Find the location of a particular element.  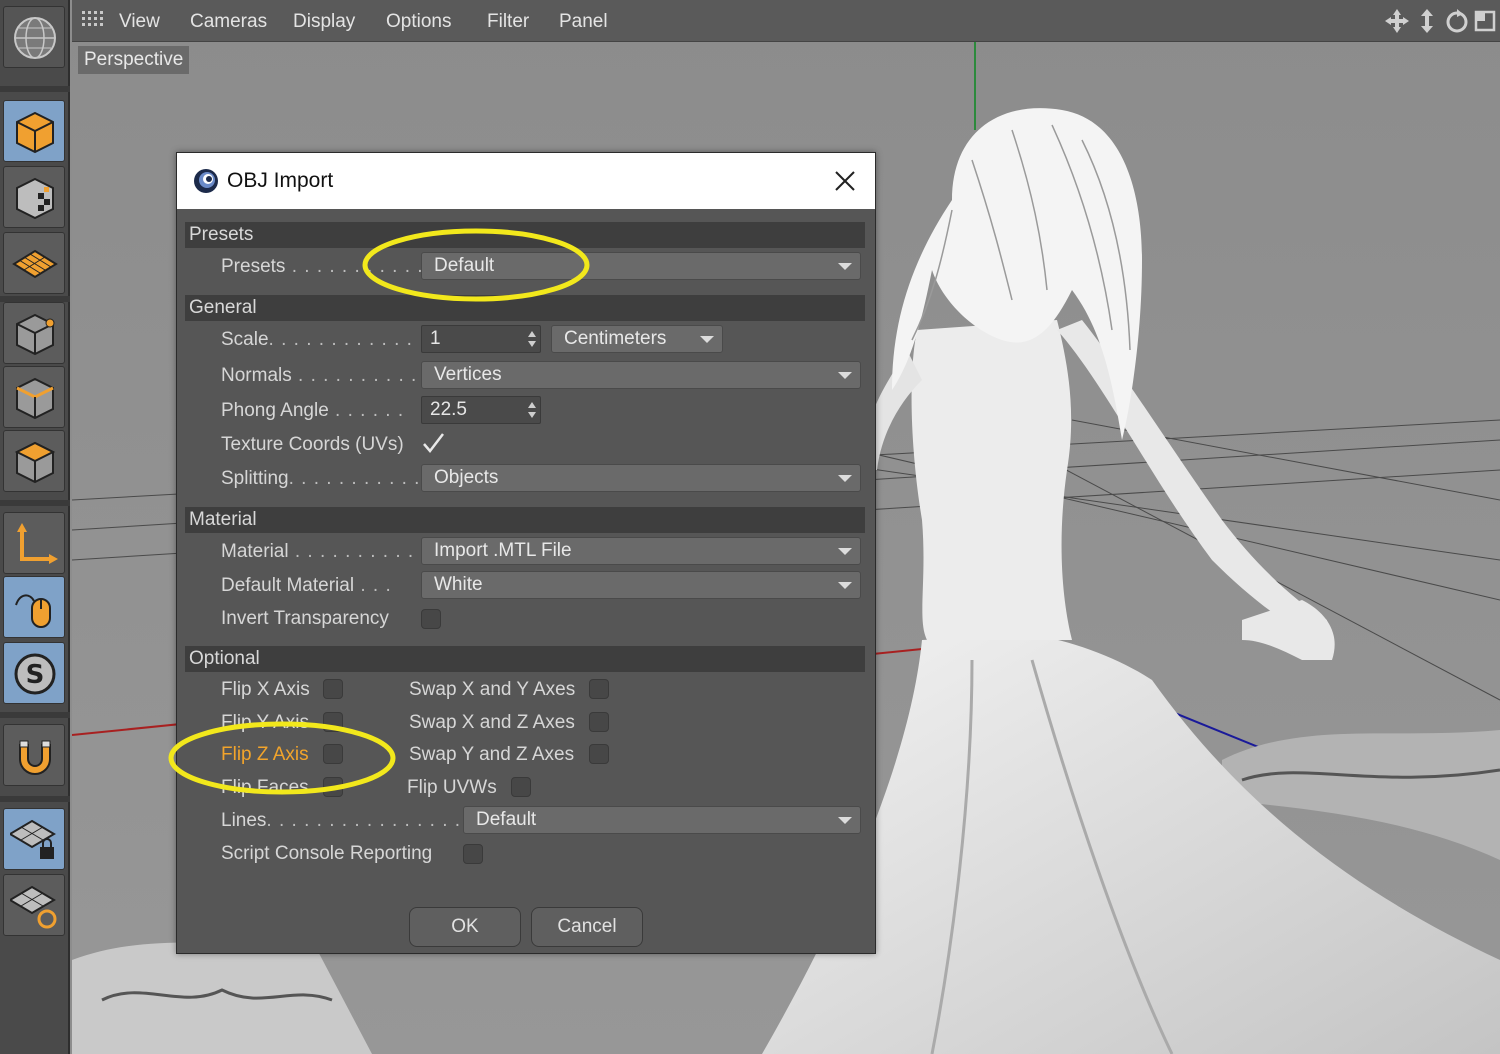

phong-angle-value: 22.5 is located at coordinates (448, 409).